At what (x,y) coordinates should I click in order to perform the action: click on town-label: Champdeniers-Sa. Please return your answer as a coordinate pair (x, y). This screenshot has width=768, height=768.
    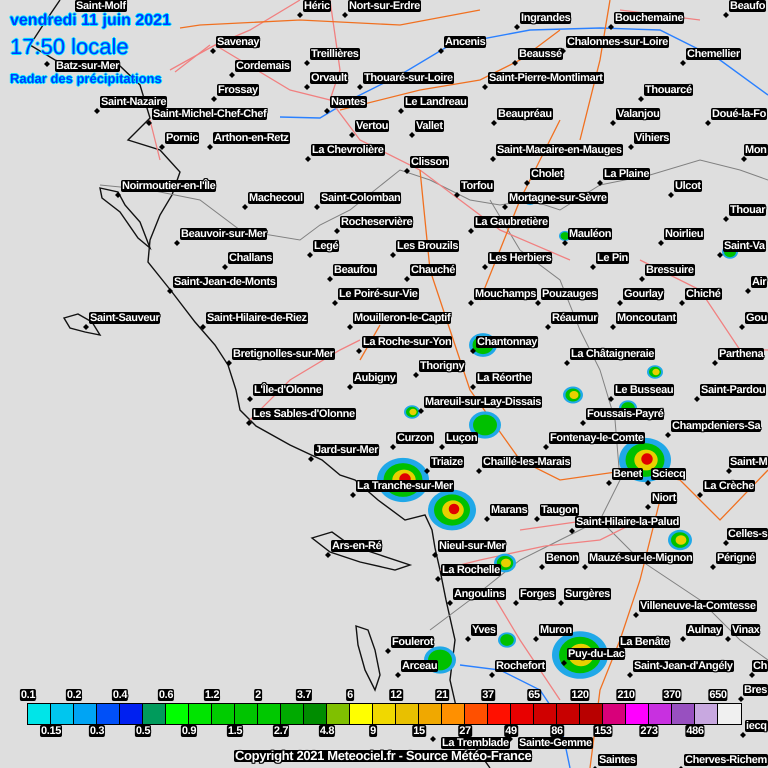
    Looking at the image, I should click on (716, 426).